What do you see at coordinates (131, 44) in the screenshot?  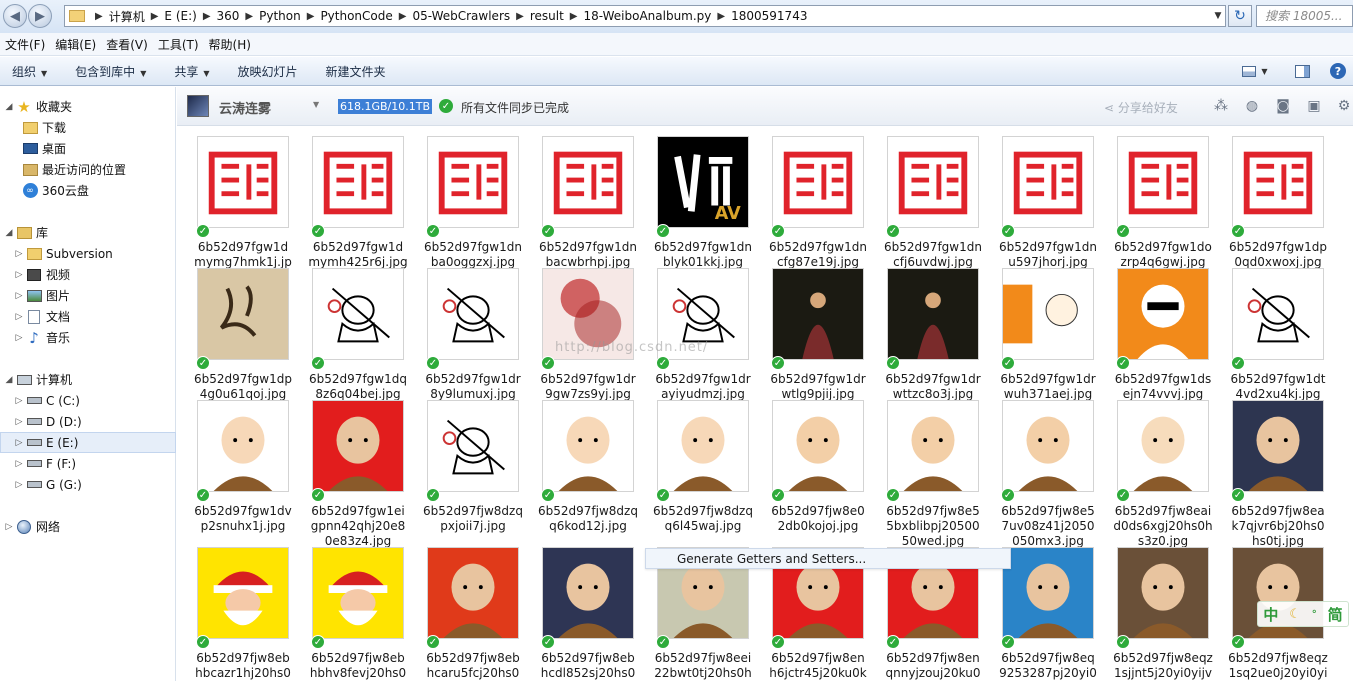 I see `menu-view: 查看(V)` at bounding box center [131, 44].